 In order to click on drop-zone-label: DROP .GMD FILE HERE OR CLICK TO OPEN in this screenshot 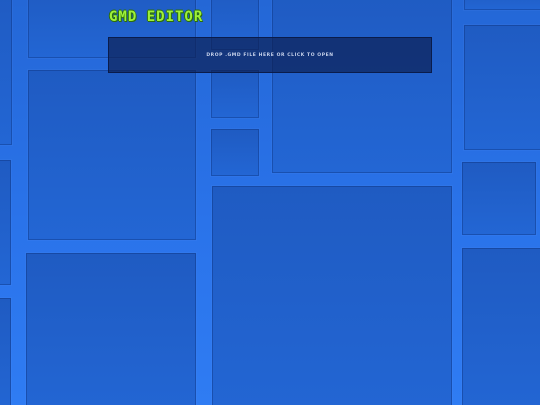, I will do `click(270, 55)`.